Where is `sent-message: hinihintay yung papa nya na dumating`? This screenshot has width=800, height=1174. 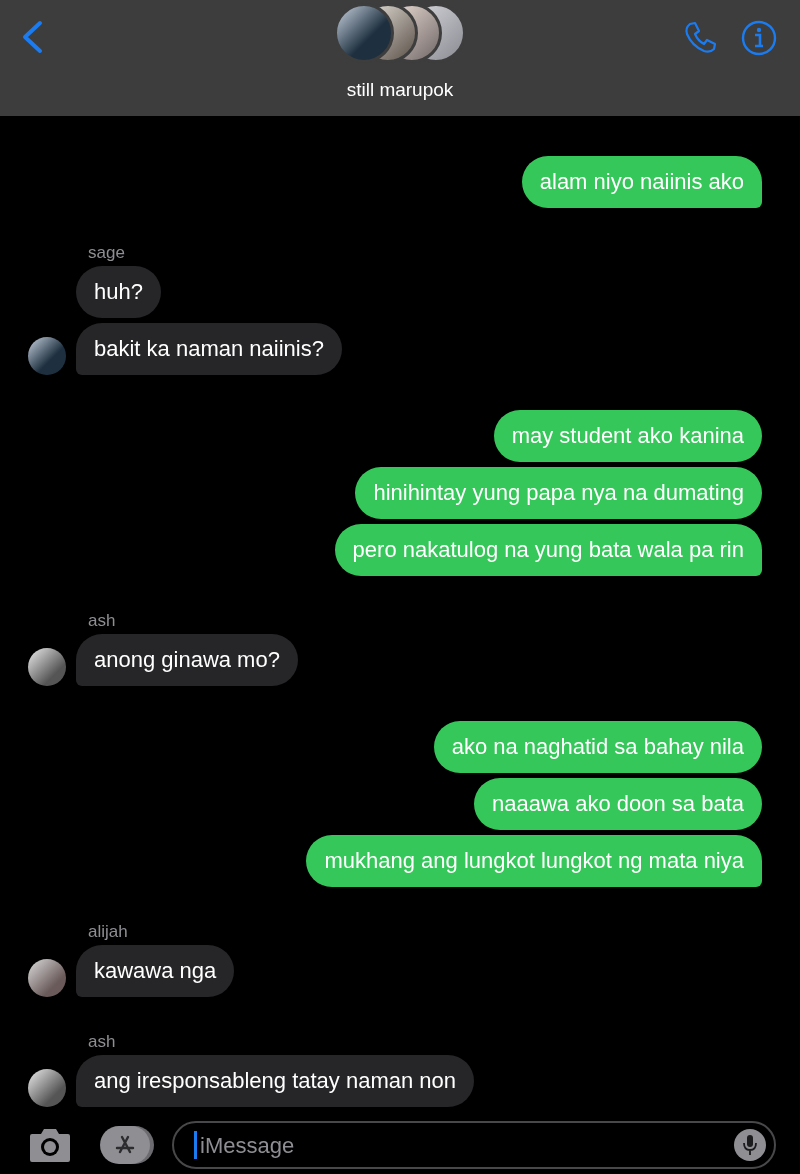 sent-message: hinihintay yung papa nya na dumating is located at coordinates (558, 493).